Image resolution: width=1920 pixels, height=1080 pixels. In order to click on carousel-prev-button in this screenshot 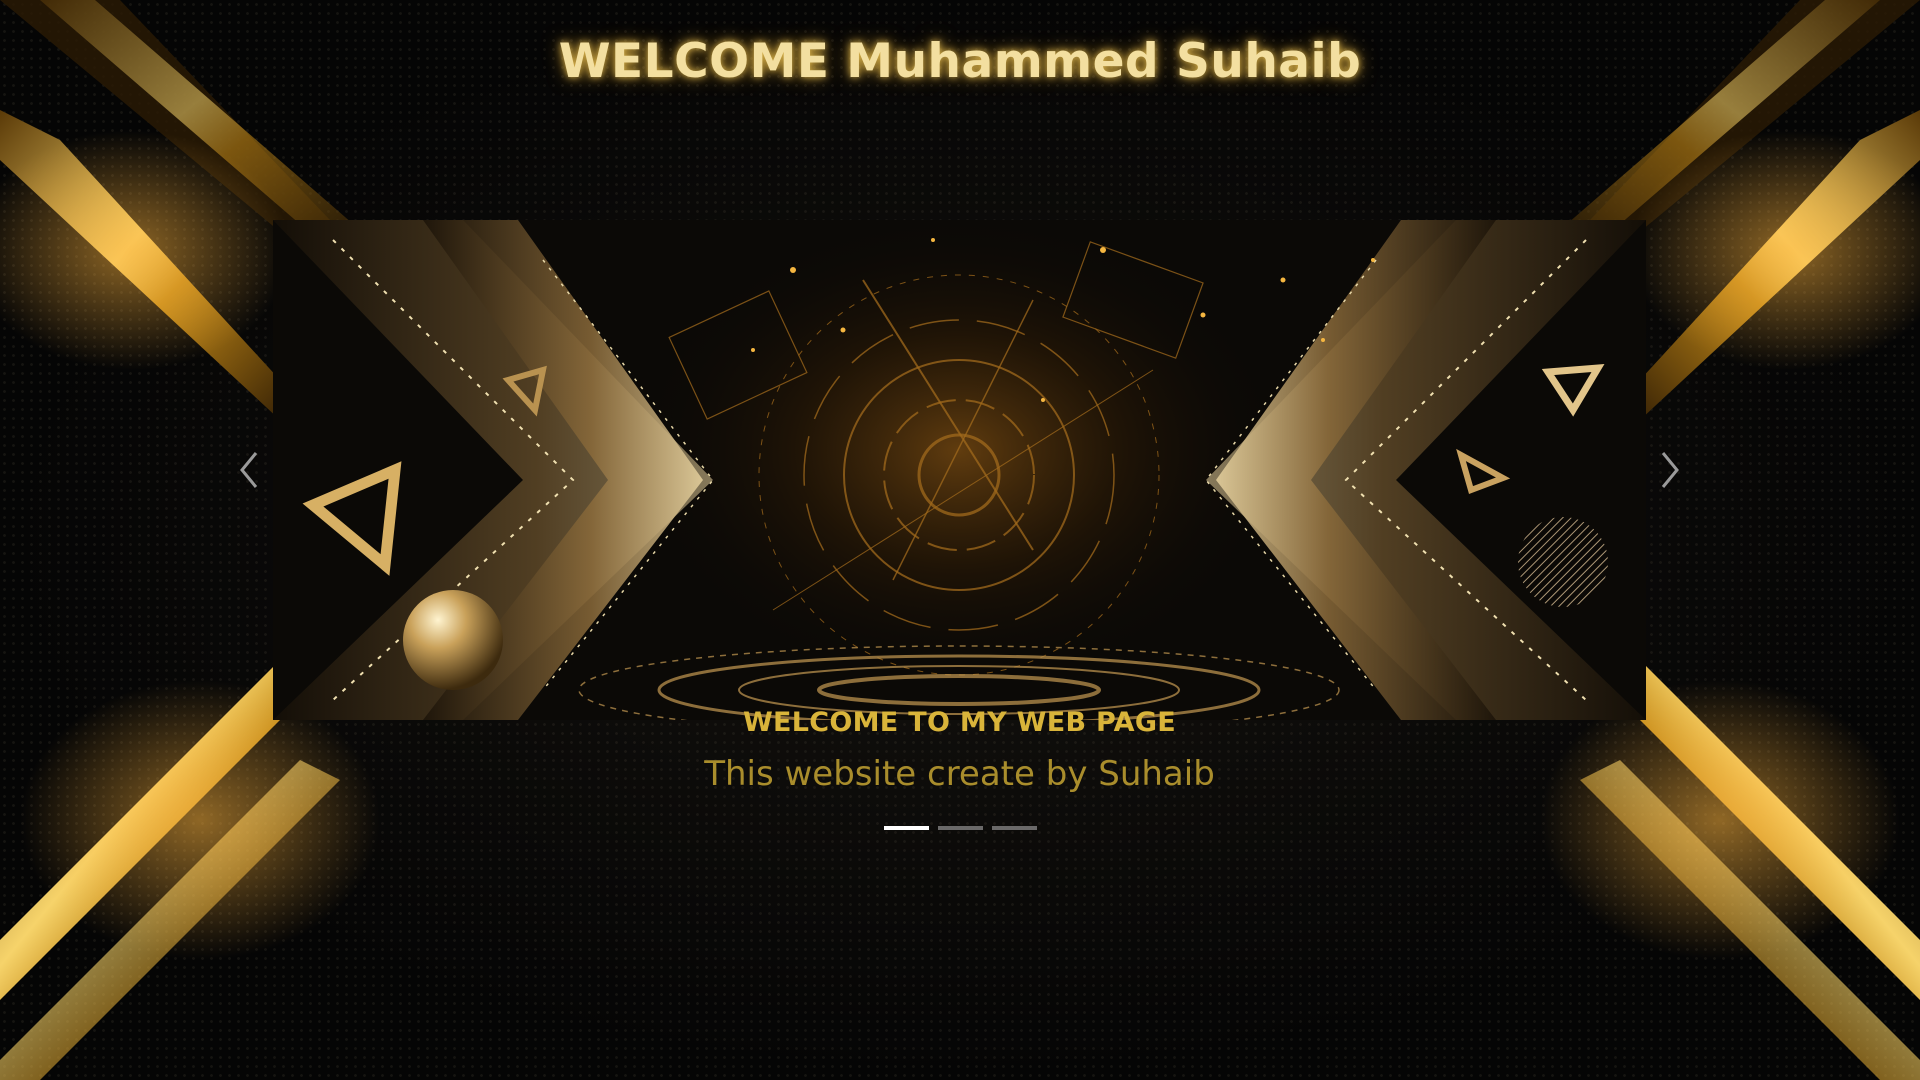, I will do `click(249, 470)`.